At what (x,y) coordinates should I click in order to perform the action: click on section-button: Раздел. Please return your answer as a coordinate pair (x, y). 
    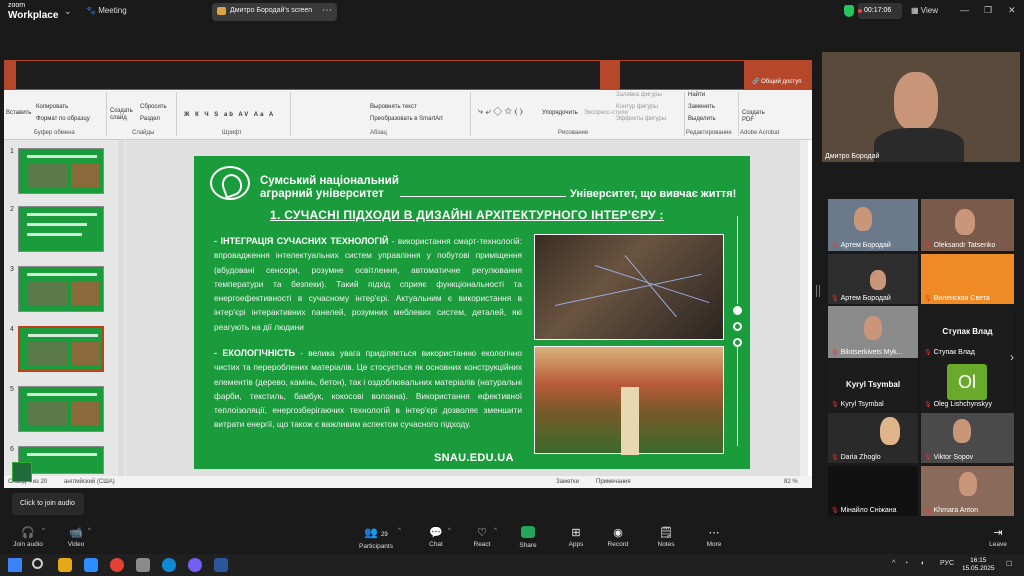
    Looking at the image, I should click on (150, 119).